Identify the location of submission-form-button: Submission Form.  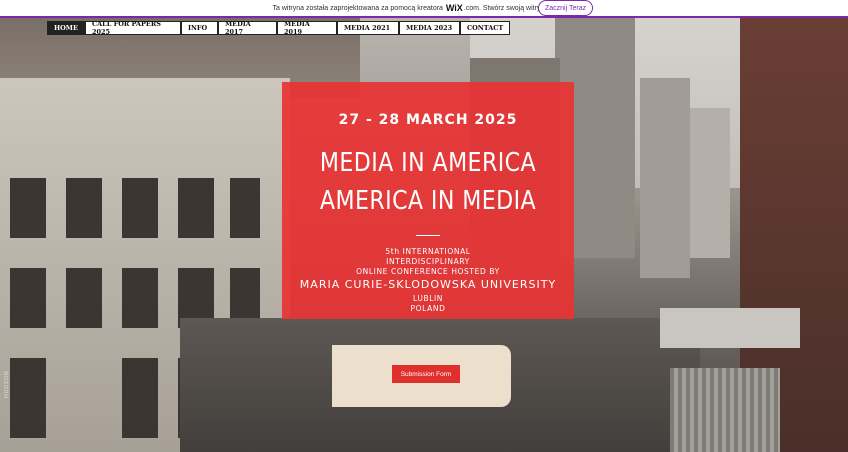
(426, 374).